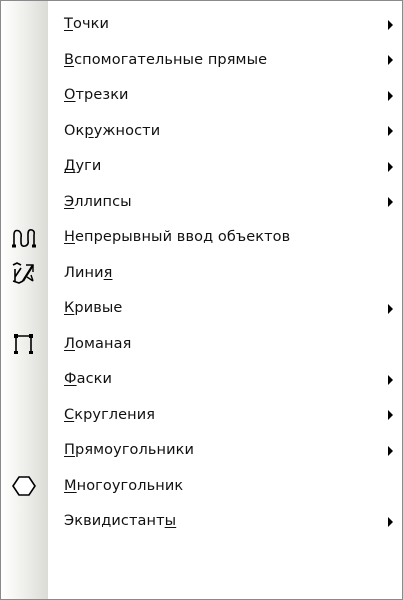 The height and width of the screenshot is (600, 403). Describe the element at coordinates (201, 522) in the screenshot. I see `menu-item-equidistants: Эквидистанты` at that location.